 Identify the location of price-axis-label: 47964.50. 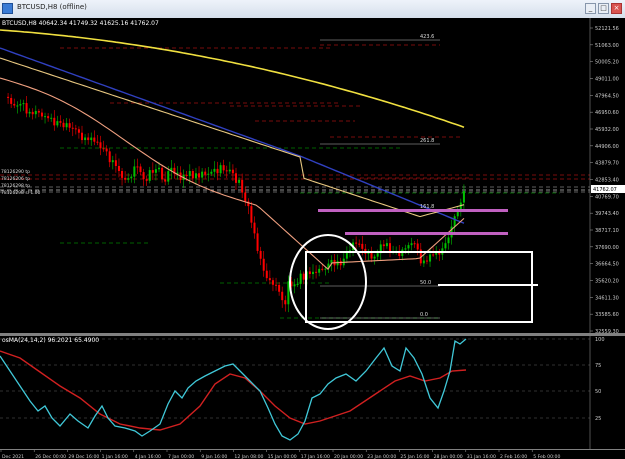
(607, 96).